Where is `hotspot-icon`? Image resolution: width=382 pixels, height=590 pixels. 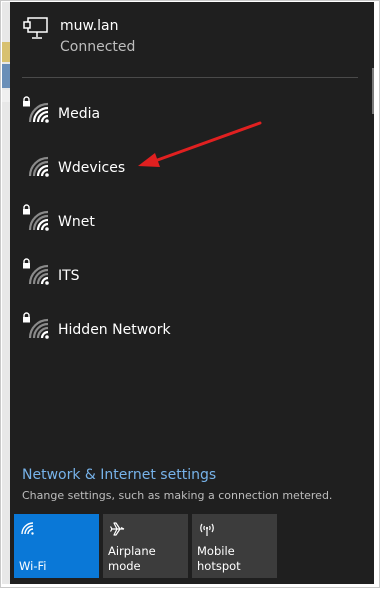
hotspot-icon is located at coordinates (207, 529).